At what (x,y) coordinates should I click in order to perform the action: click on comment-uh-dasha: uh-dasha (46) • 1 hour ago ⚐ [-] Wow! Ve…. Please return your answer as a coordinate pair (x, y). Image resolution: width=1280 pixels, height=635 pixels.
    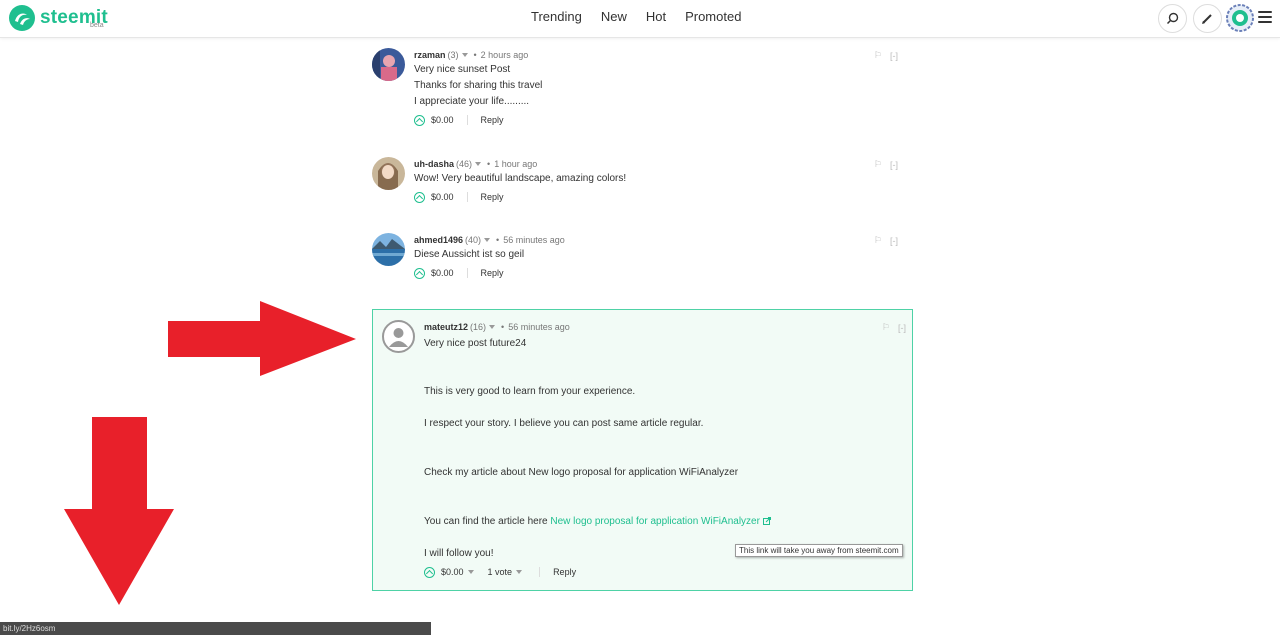
    Looking at the image, I should click on (642, 182).